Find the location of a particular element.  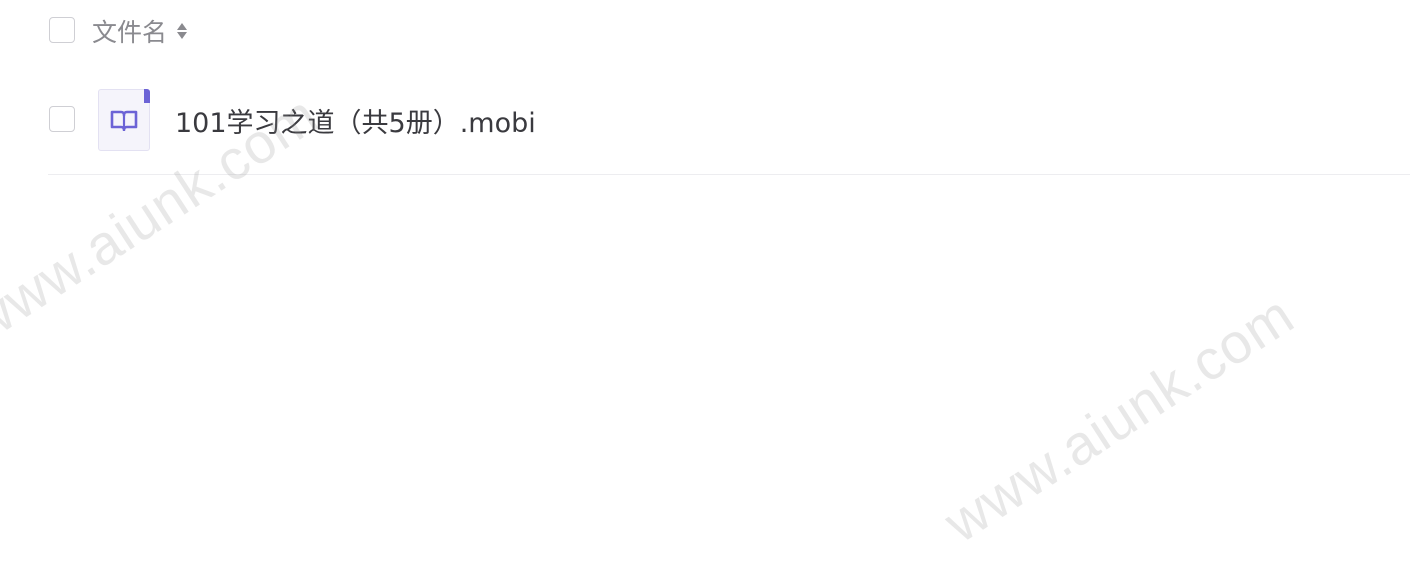

file-name: 101学习之道（共5册）.mobi is located at coordinates (355, 120).